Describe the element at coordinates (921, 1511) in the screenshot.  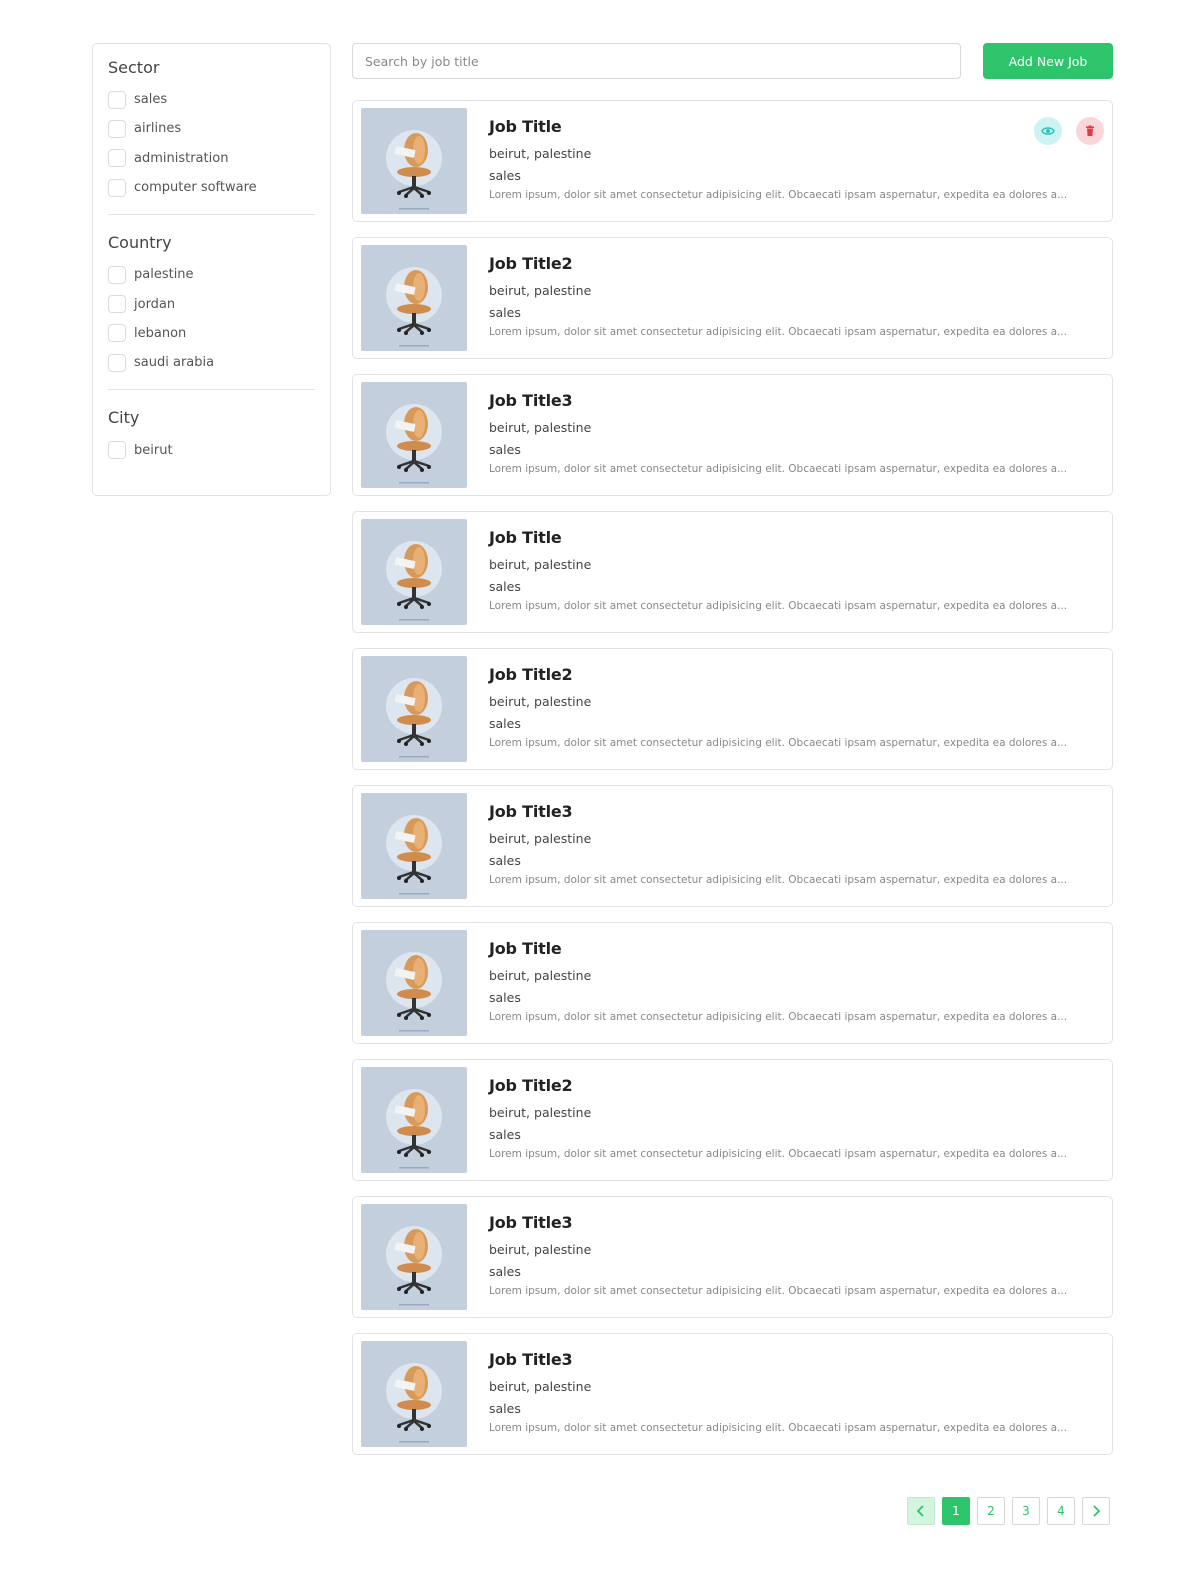
I see `prev-page-button` at that location.